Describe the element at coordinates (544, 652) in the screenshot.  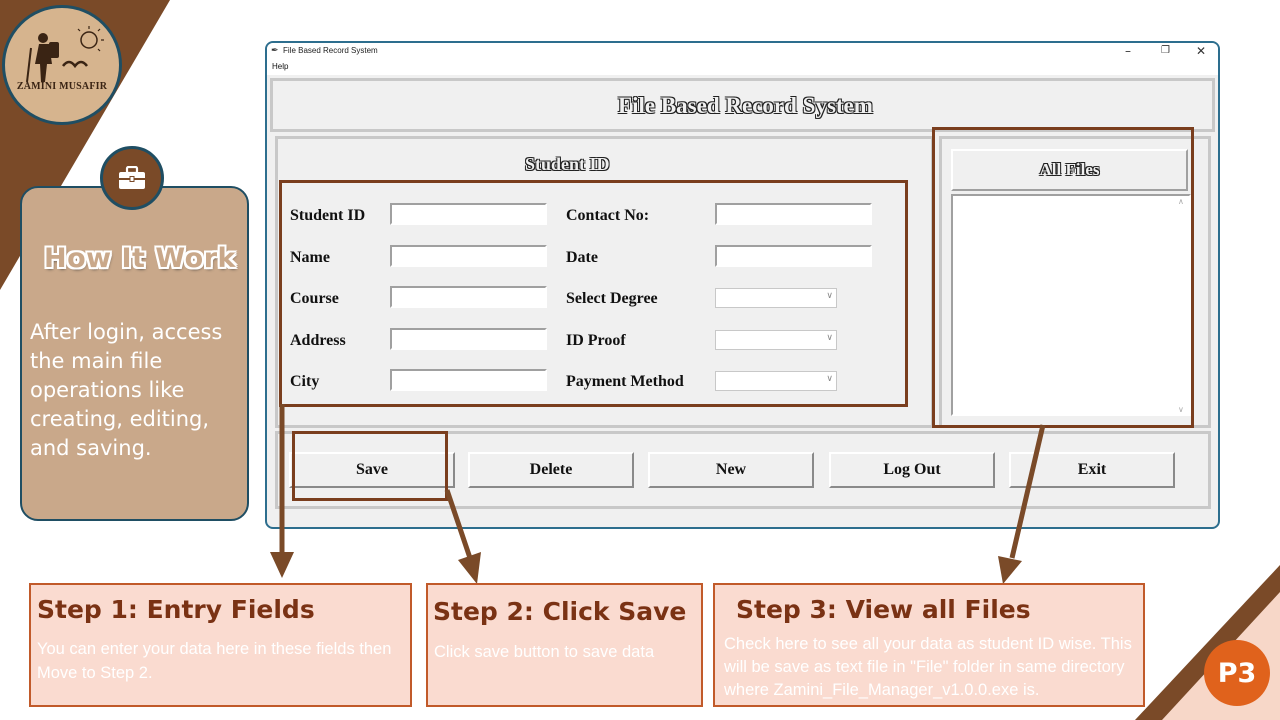
I see `step-2-description: Click save button to save data` at that location.